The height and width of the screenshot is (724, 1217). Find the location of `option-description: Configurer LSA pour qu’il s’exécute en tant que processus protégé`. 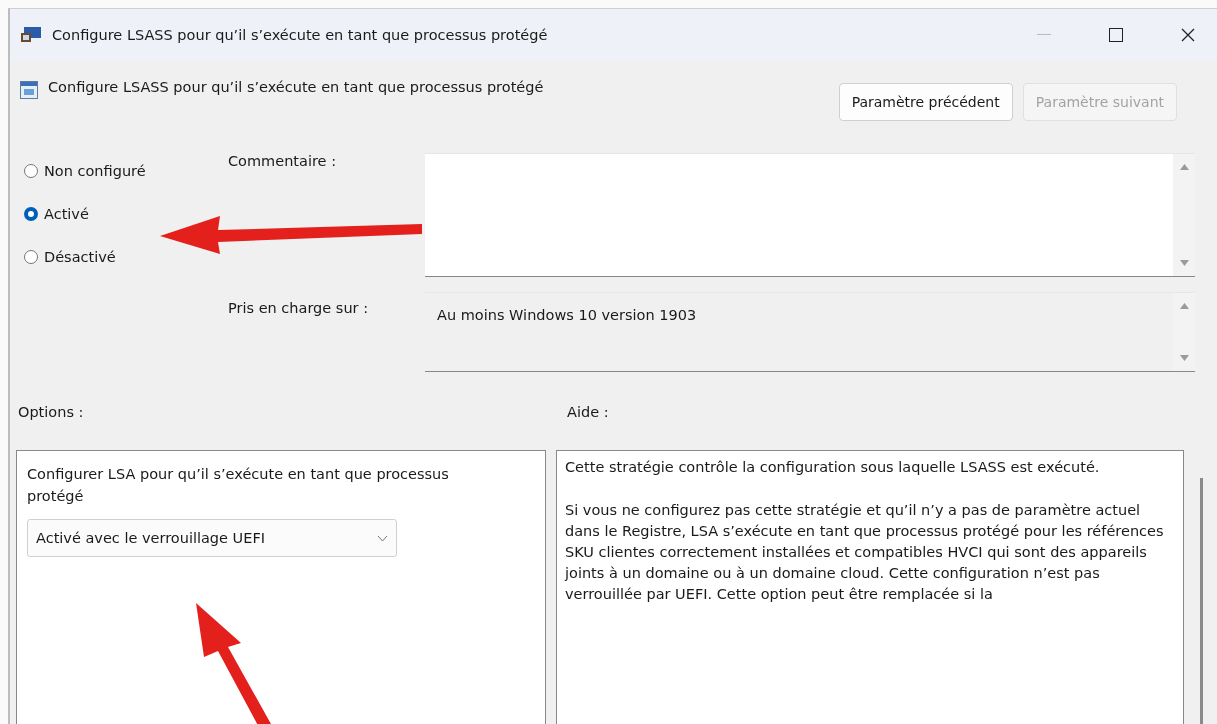

option-description: Configurer LSA pour qu’il s’exécute en tant que processus protégé is located at coordinates (238, 485).